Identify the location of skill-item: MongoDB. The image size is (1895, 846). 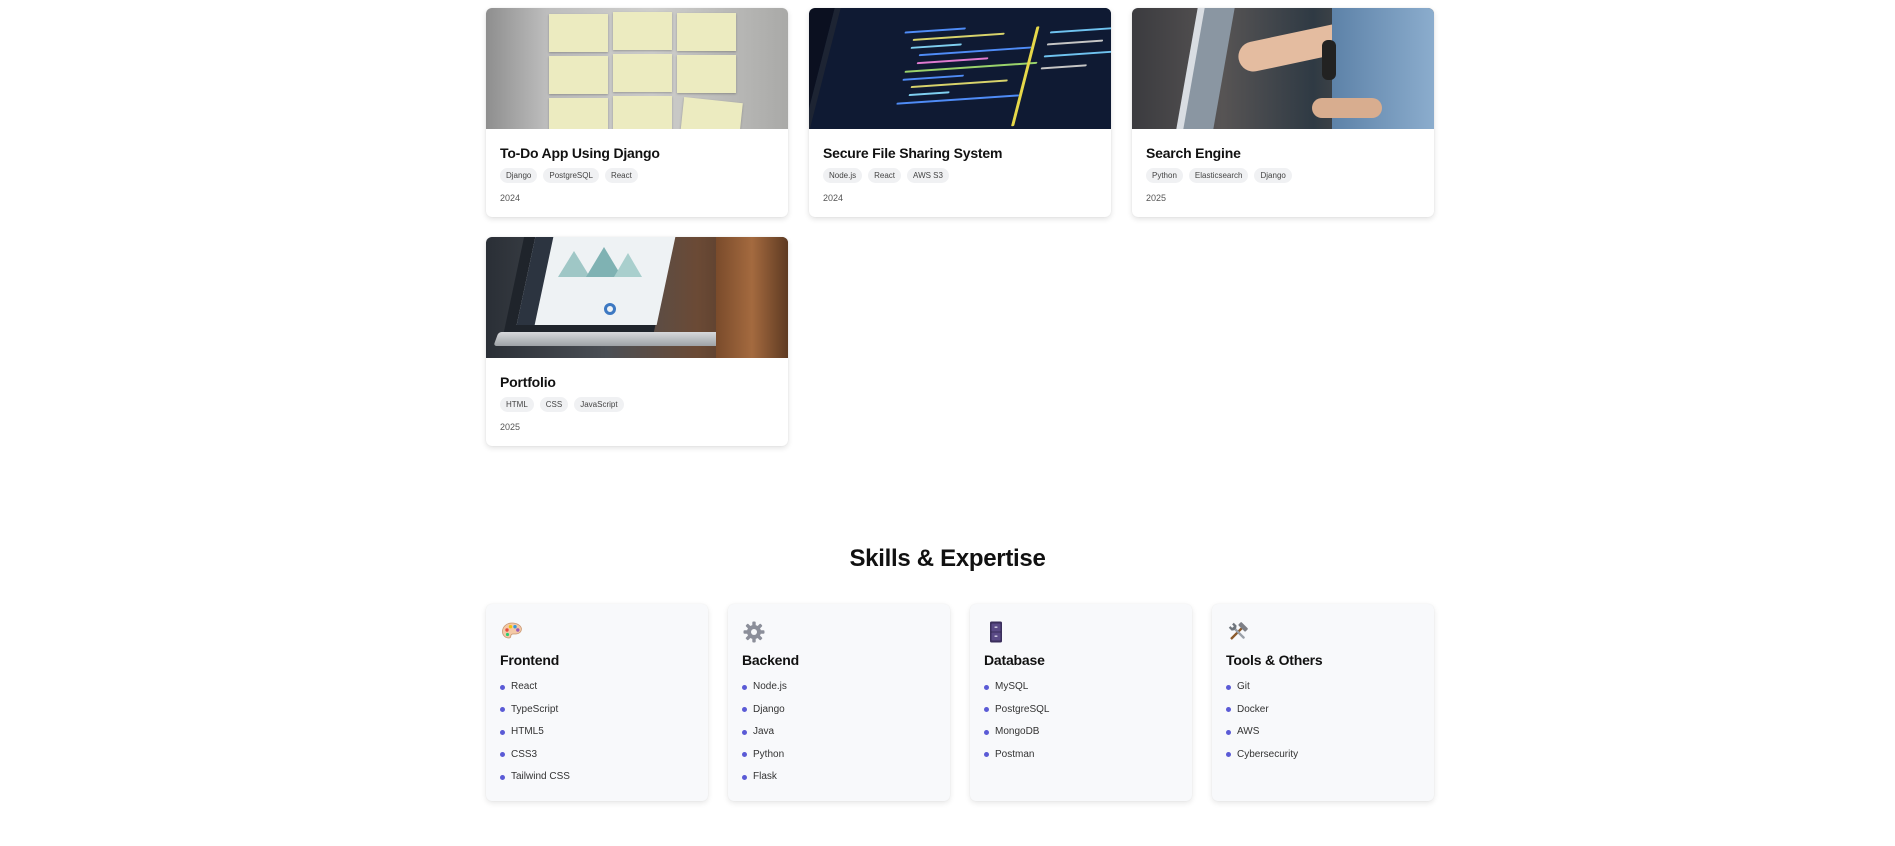
(1081, 732).